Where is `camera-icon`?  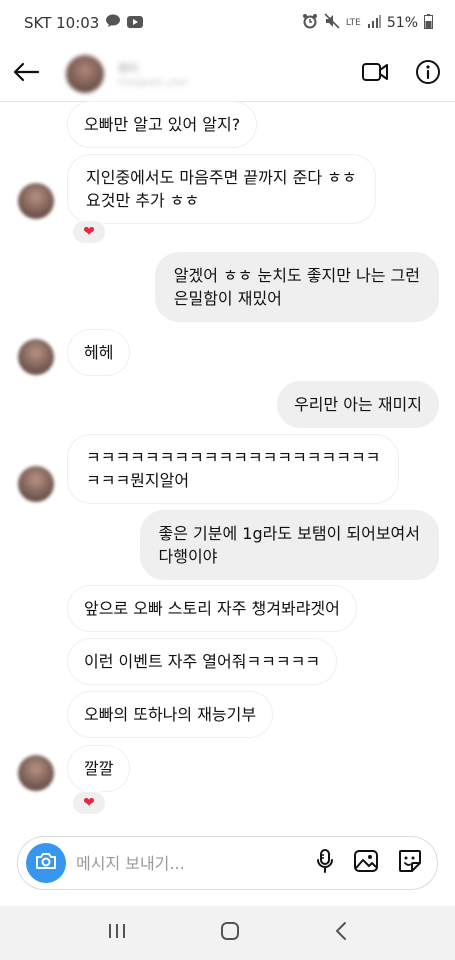
camera-icon is located at coordinates (46, 863).